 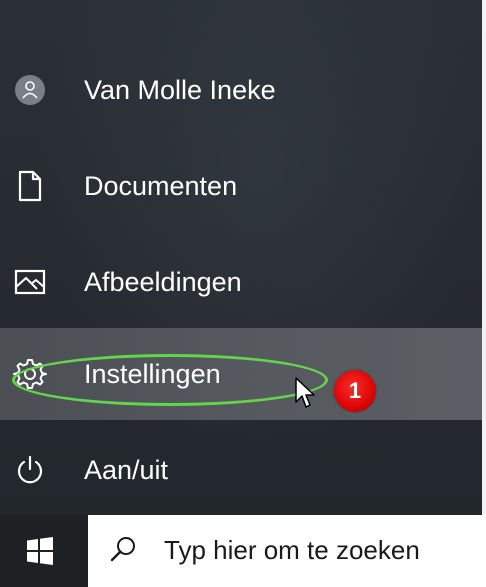 I want to click on pictures-label: Afbeeldingen, so click(x=163, y=281).